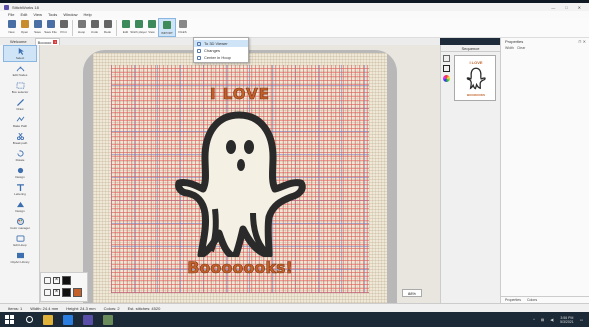 The width and height of the screenshot is (589, 327). I want to click on tray-chevron-icon: ^, so click(534, 320).